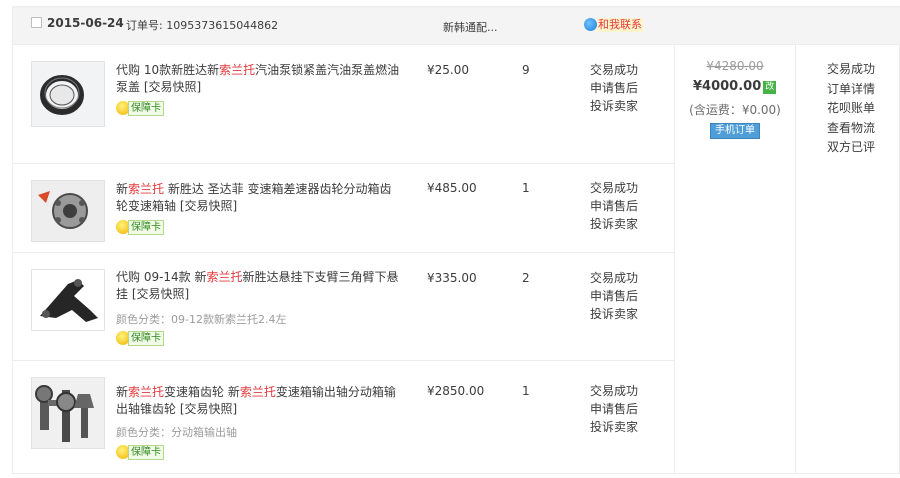  I want to click on status-trade-success: 交易成功, so click(851, 69).